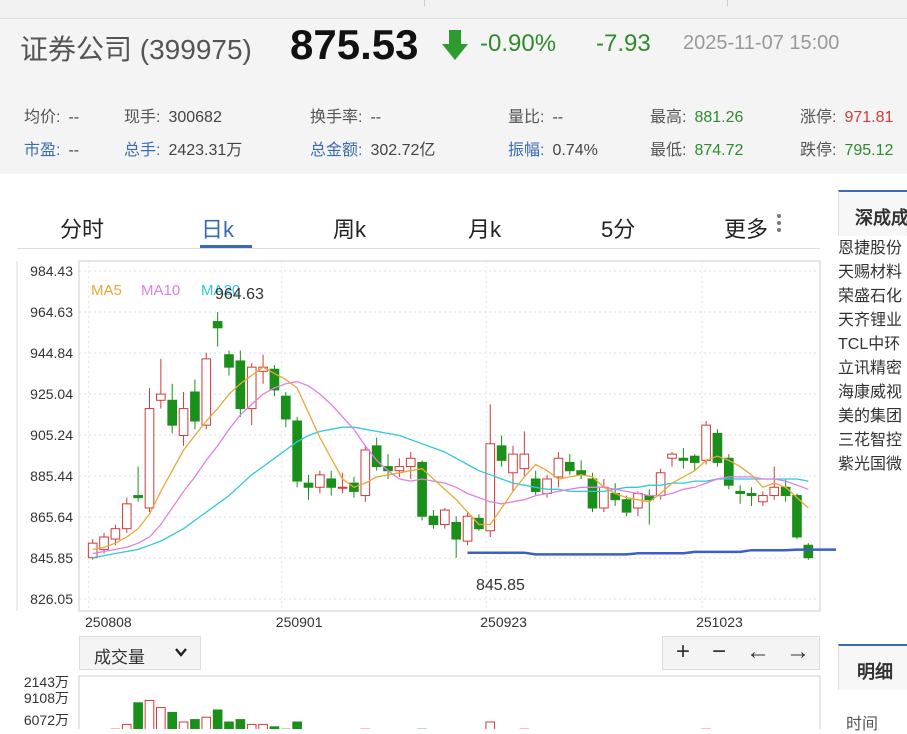  I want to click on volume-tick-label: 6072万, so click(46, 720).